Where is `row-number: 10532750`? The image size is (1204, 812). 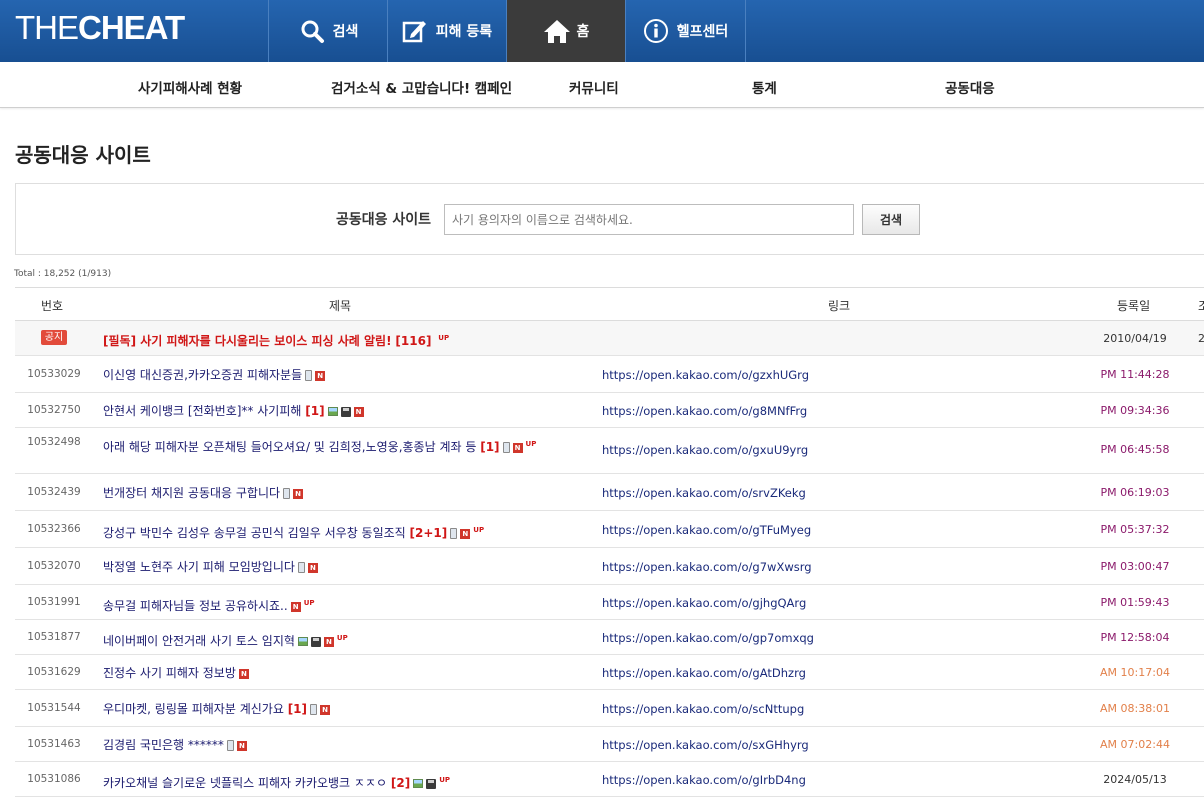
row-number: 10532750 is located at coordinates (54, 410).